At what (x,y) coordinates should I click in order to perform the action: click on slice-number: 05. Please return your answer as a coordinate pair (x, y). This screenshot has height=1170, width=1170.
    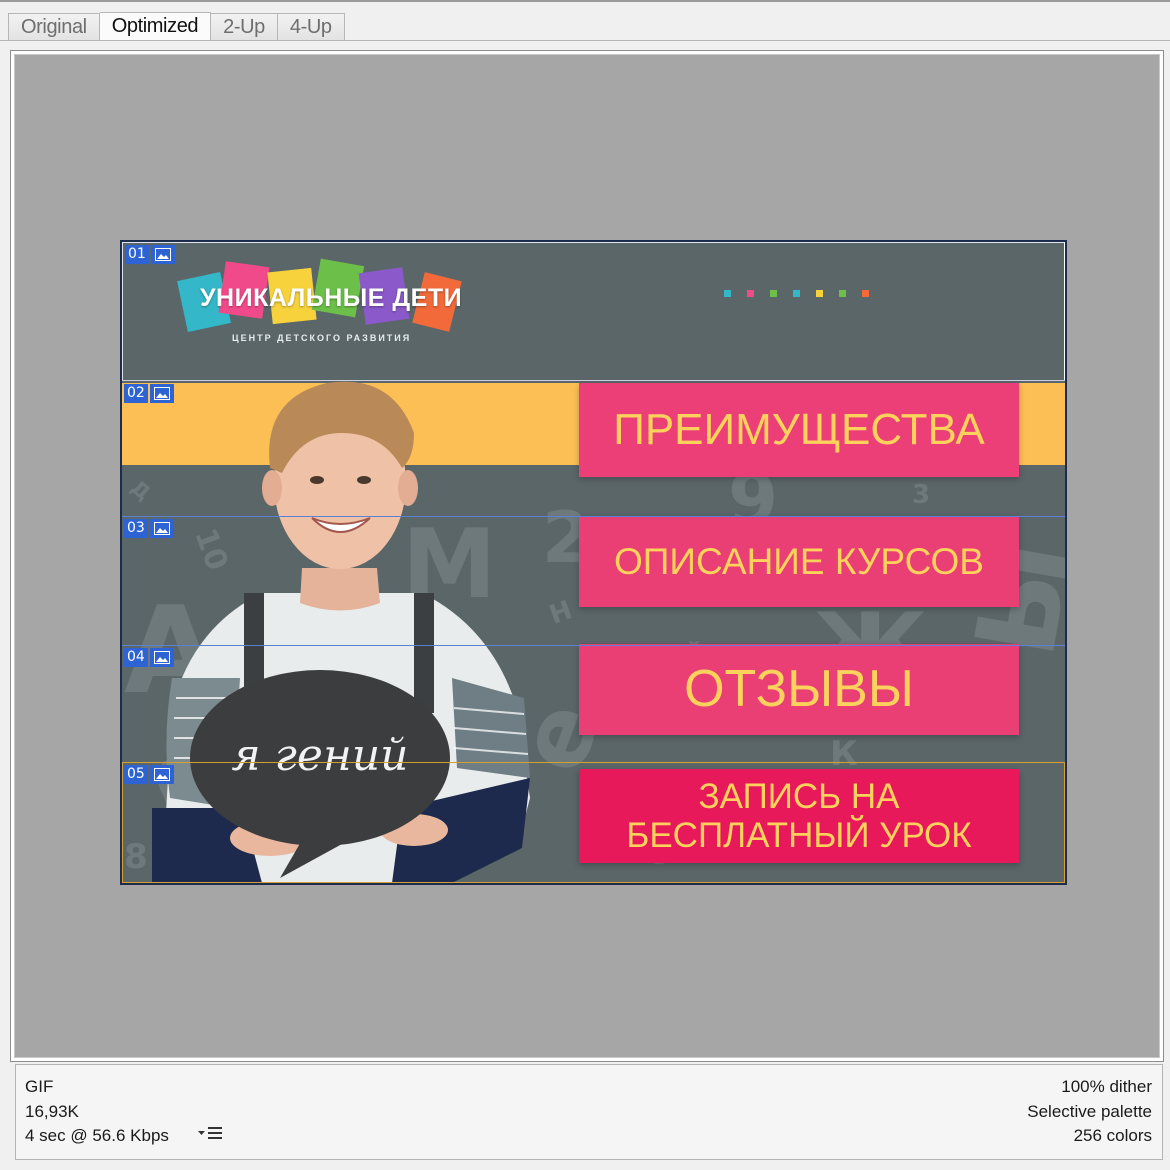
    Looking at the image, I should click on (136, 774).